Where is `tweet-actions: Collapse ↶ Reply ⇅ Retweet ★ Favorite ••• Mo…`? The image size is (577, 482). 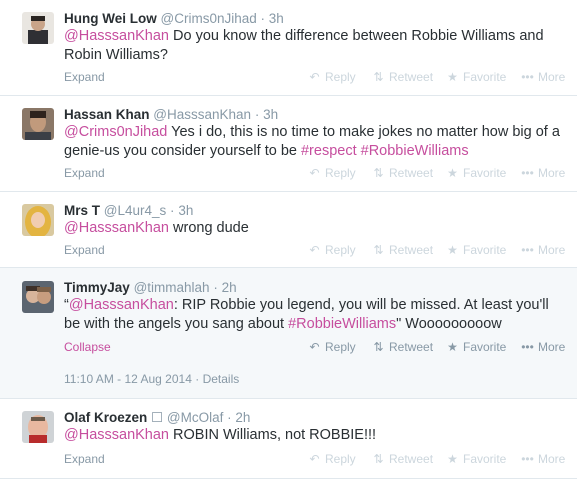 tweet-actions: Collapse ↶ Reply ⇅ Retweet ★ Favorite ••• Mo… is located at coordinates (320, 347).